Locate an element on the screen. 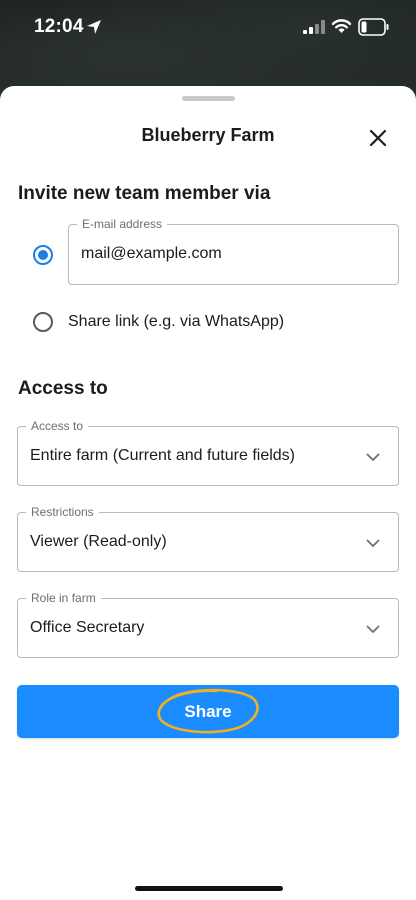  home-indicator is located at coordinates (209, 888).